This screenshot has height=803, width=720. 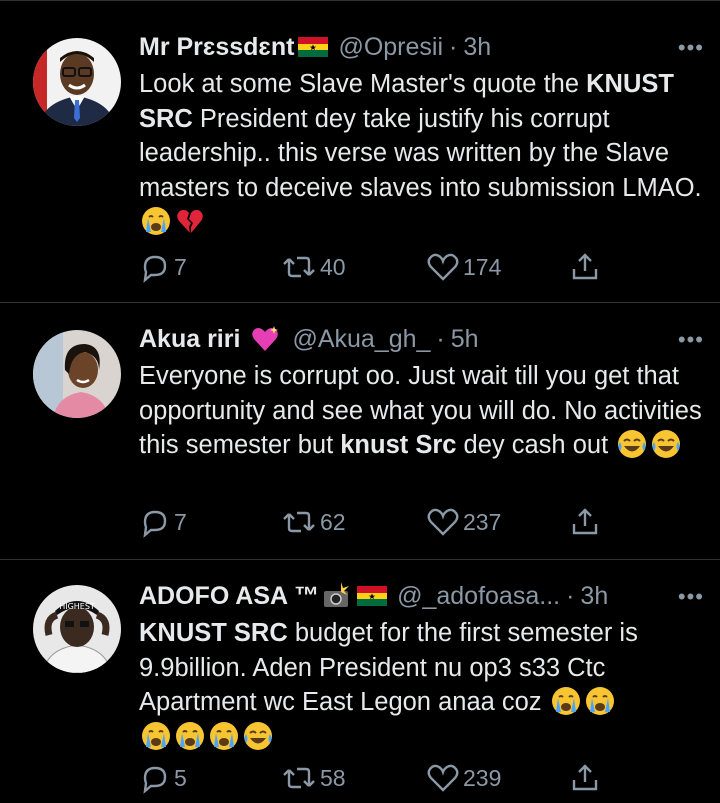 What do you see at coordinates (390, 47) in the screenshot?
I see `user-handle: @Opresii` at bounding box center [390, 47].